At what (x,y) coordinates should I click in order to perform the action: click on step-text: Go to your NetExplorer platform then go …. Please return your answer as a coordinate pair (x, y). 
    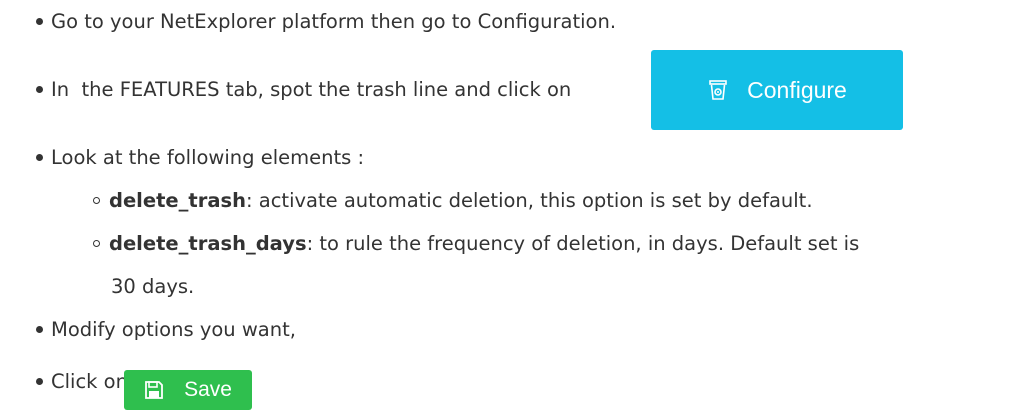
    Looking at the image, I should click on (334, 21).